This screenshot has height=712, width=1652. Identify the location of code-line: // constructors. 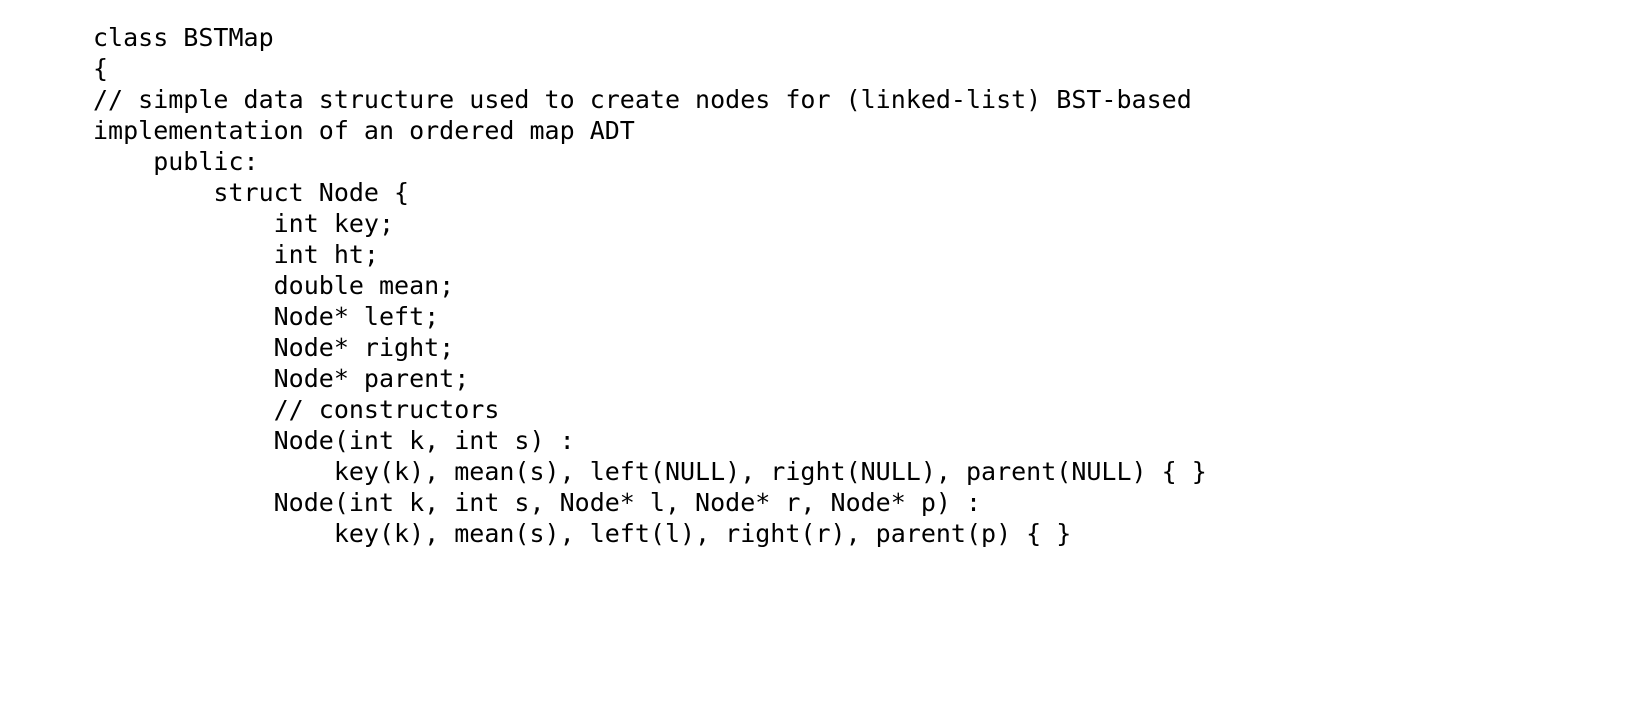
(296, 409).